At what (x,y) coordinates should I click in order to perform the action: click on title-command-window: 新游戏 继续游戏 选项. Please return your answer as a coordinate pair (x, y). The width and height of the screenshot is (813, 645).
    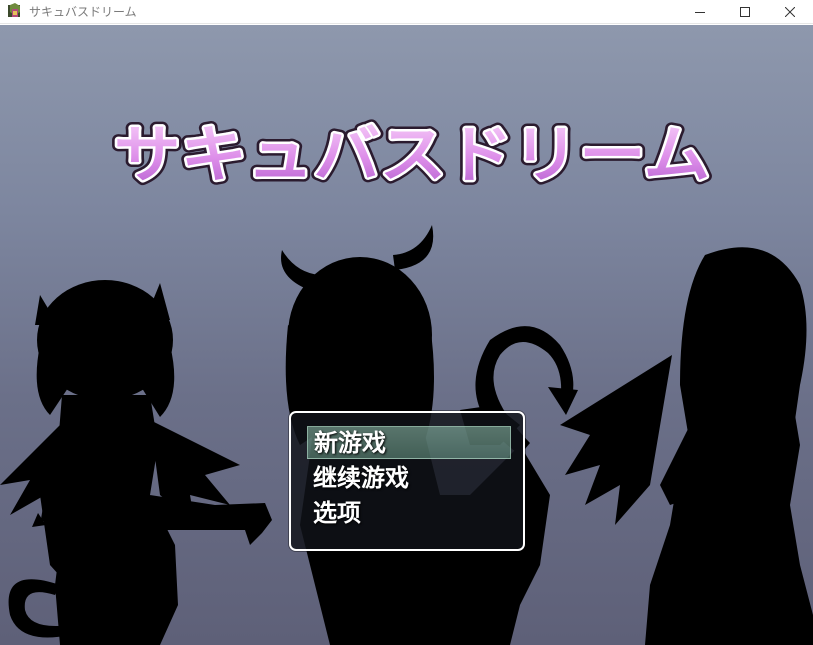
    Looking at the image, I should click on (407, 481).